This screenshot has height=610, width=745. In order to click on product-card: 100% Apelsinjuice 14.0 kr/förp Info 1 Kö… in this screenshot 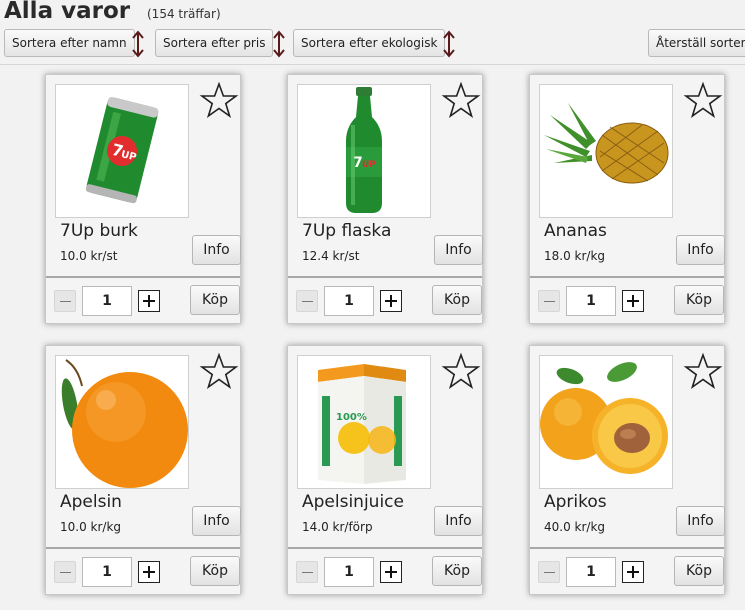, I will do `click(385, 470)`.